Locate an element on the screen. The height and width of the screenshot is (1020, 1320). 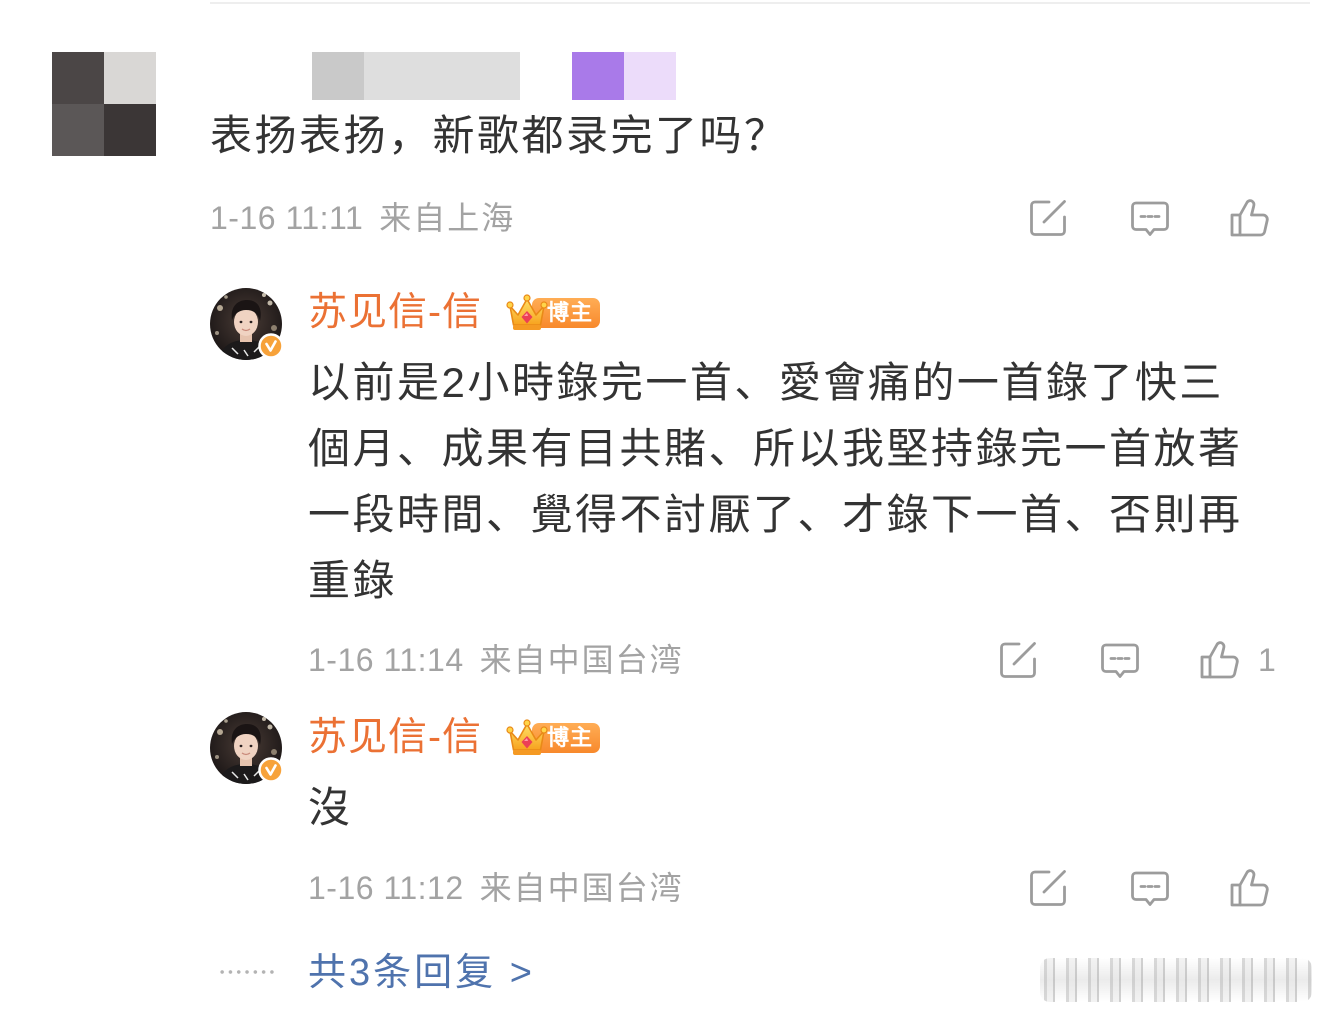
reply-meta: 1-16 11:12 来自中国台湾 is located at coordinates (496, 888).